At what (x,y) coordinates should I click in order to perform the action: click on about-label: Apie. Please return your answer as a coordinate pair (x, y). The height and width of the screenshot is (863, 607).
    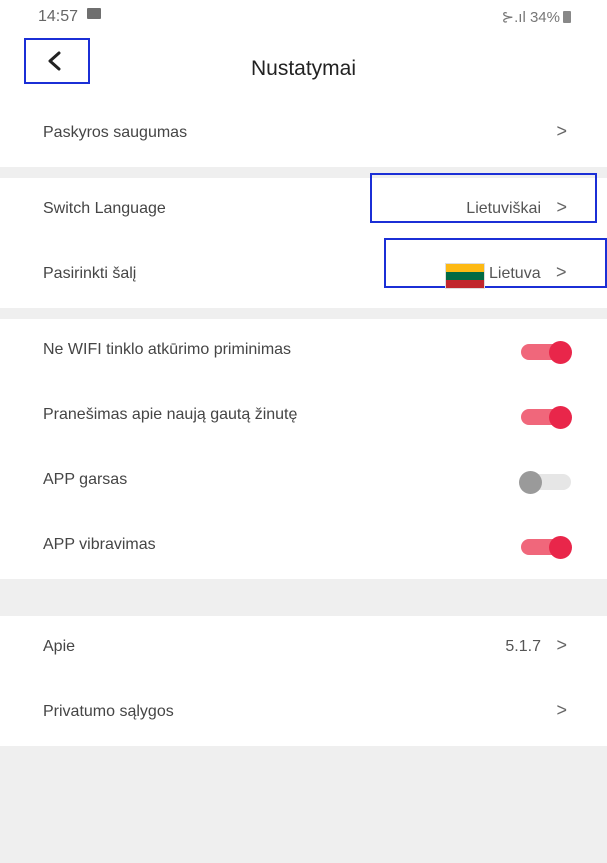
    Looking at the image, I should click on (59, 646).